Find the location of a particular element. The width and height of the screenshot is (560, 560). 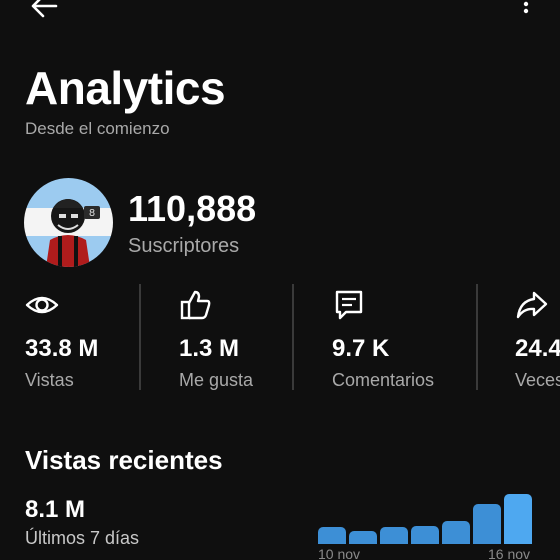

stat-label: Veces is located at coordinates (537, 380).